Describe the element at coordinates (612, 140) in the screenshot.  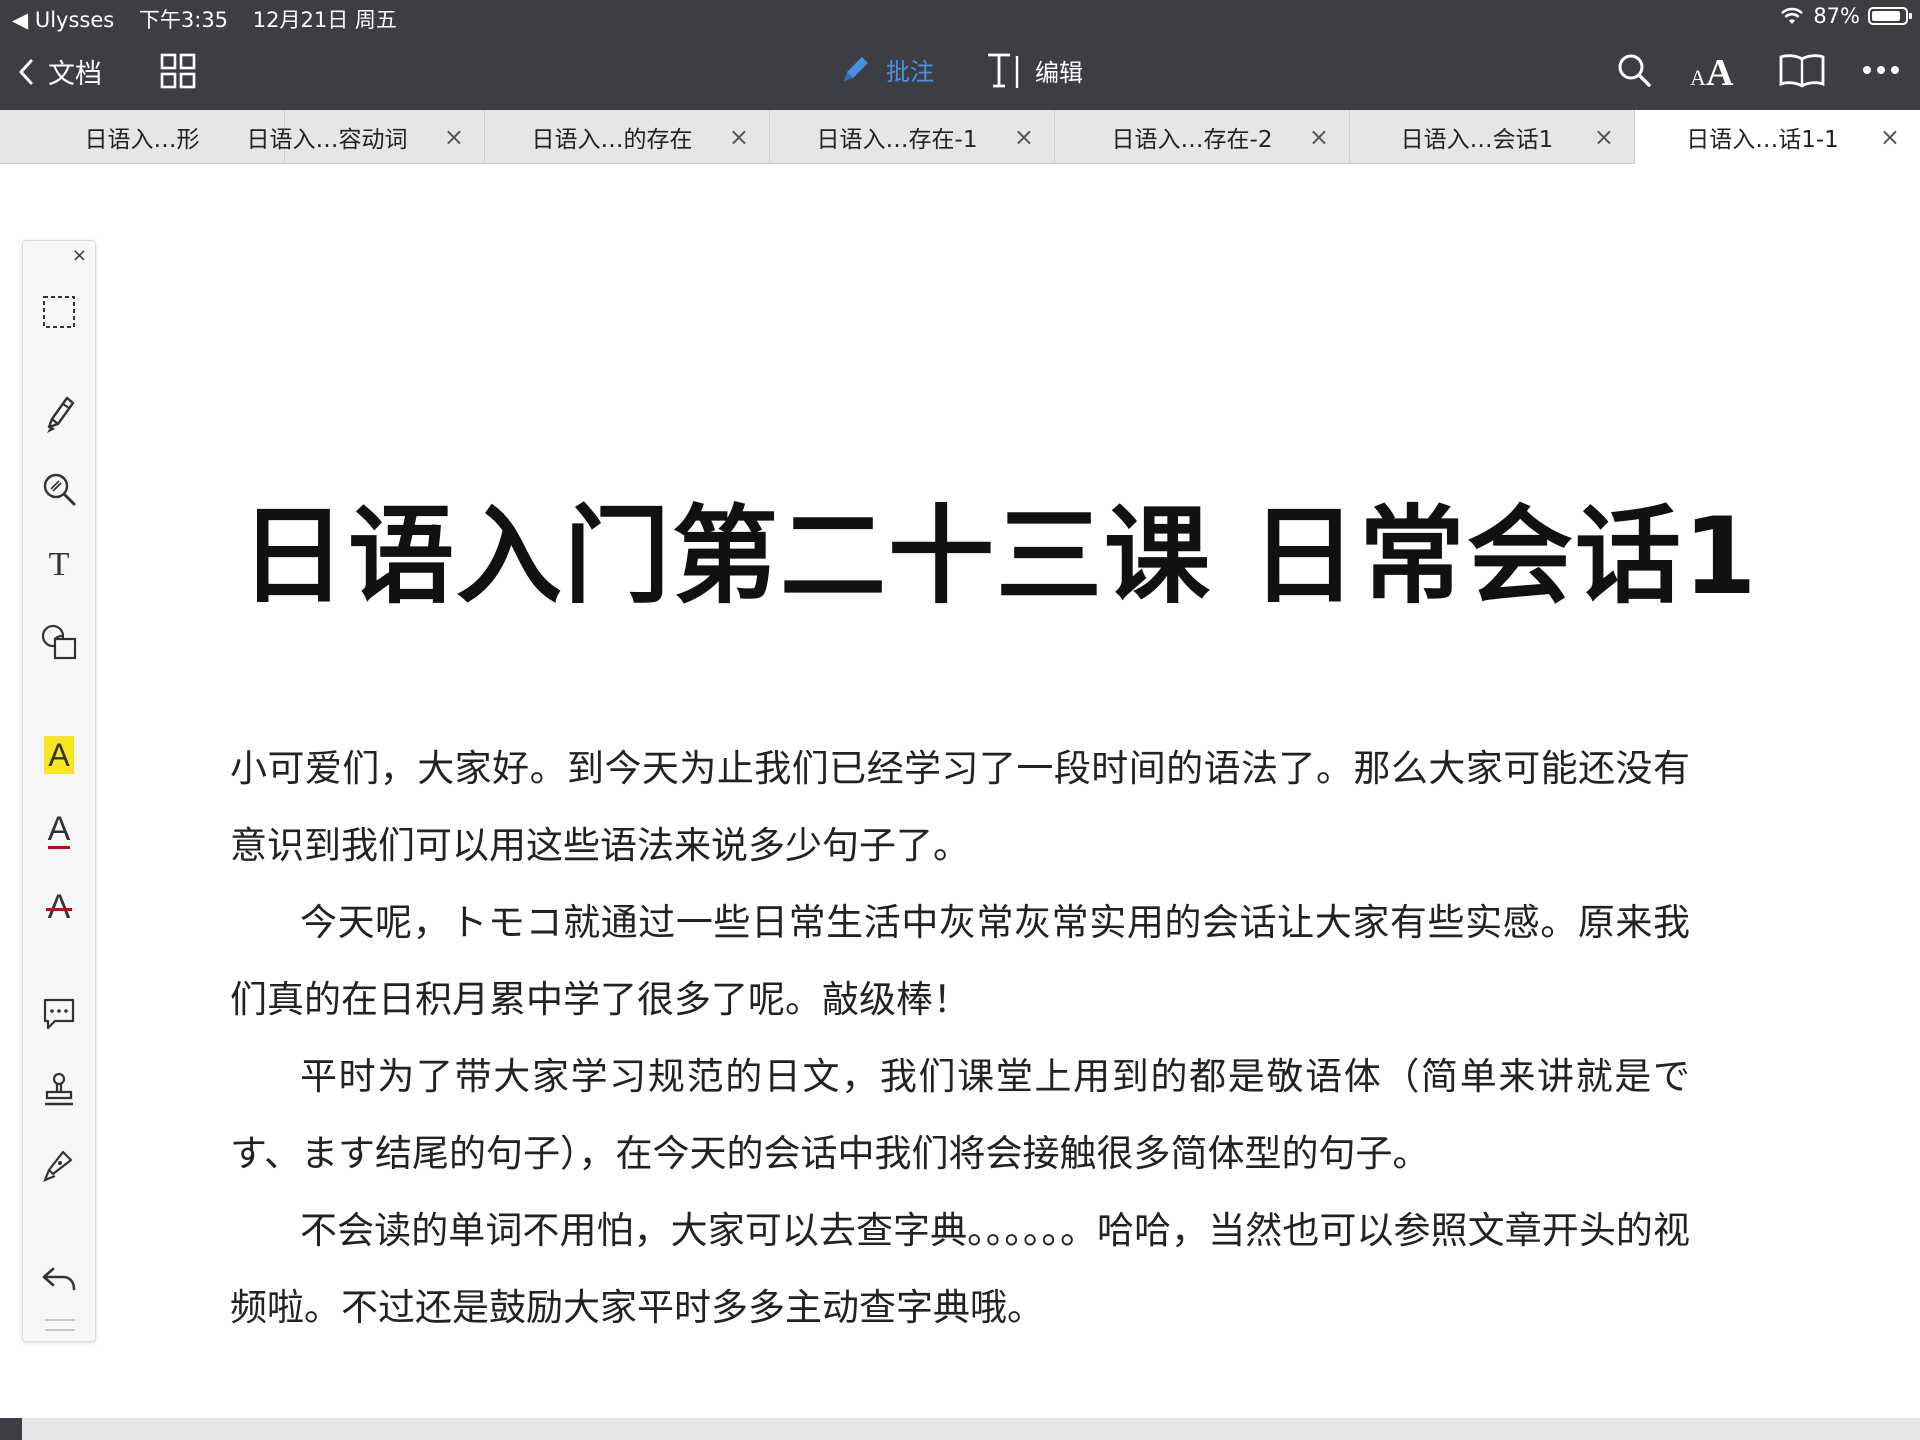
I see `tab-label: 日语入…的存在` at that location.